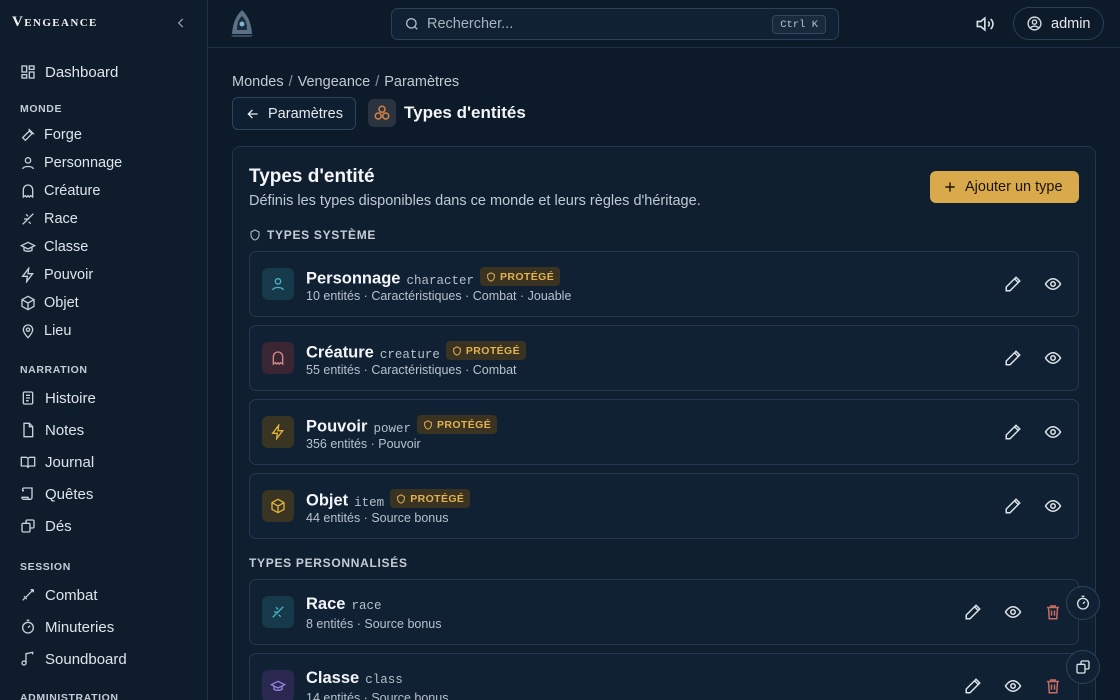  Describe the element at coordinates (28, 219) in the screenshot. I see `dna-icon` at that location.